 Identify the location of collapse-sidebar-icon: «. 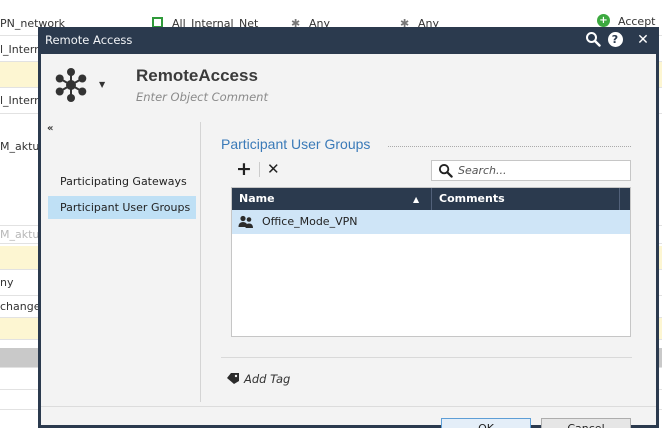
(50, 128).